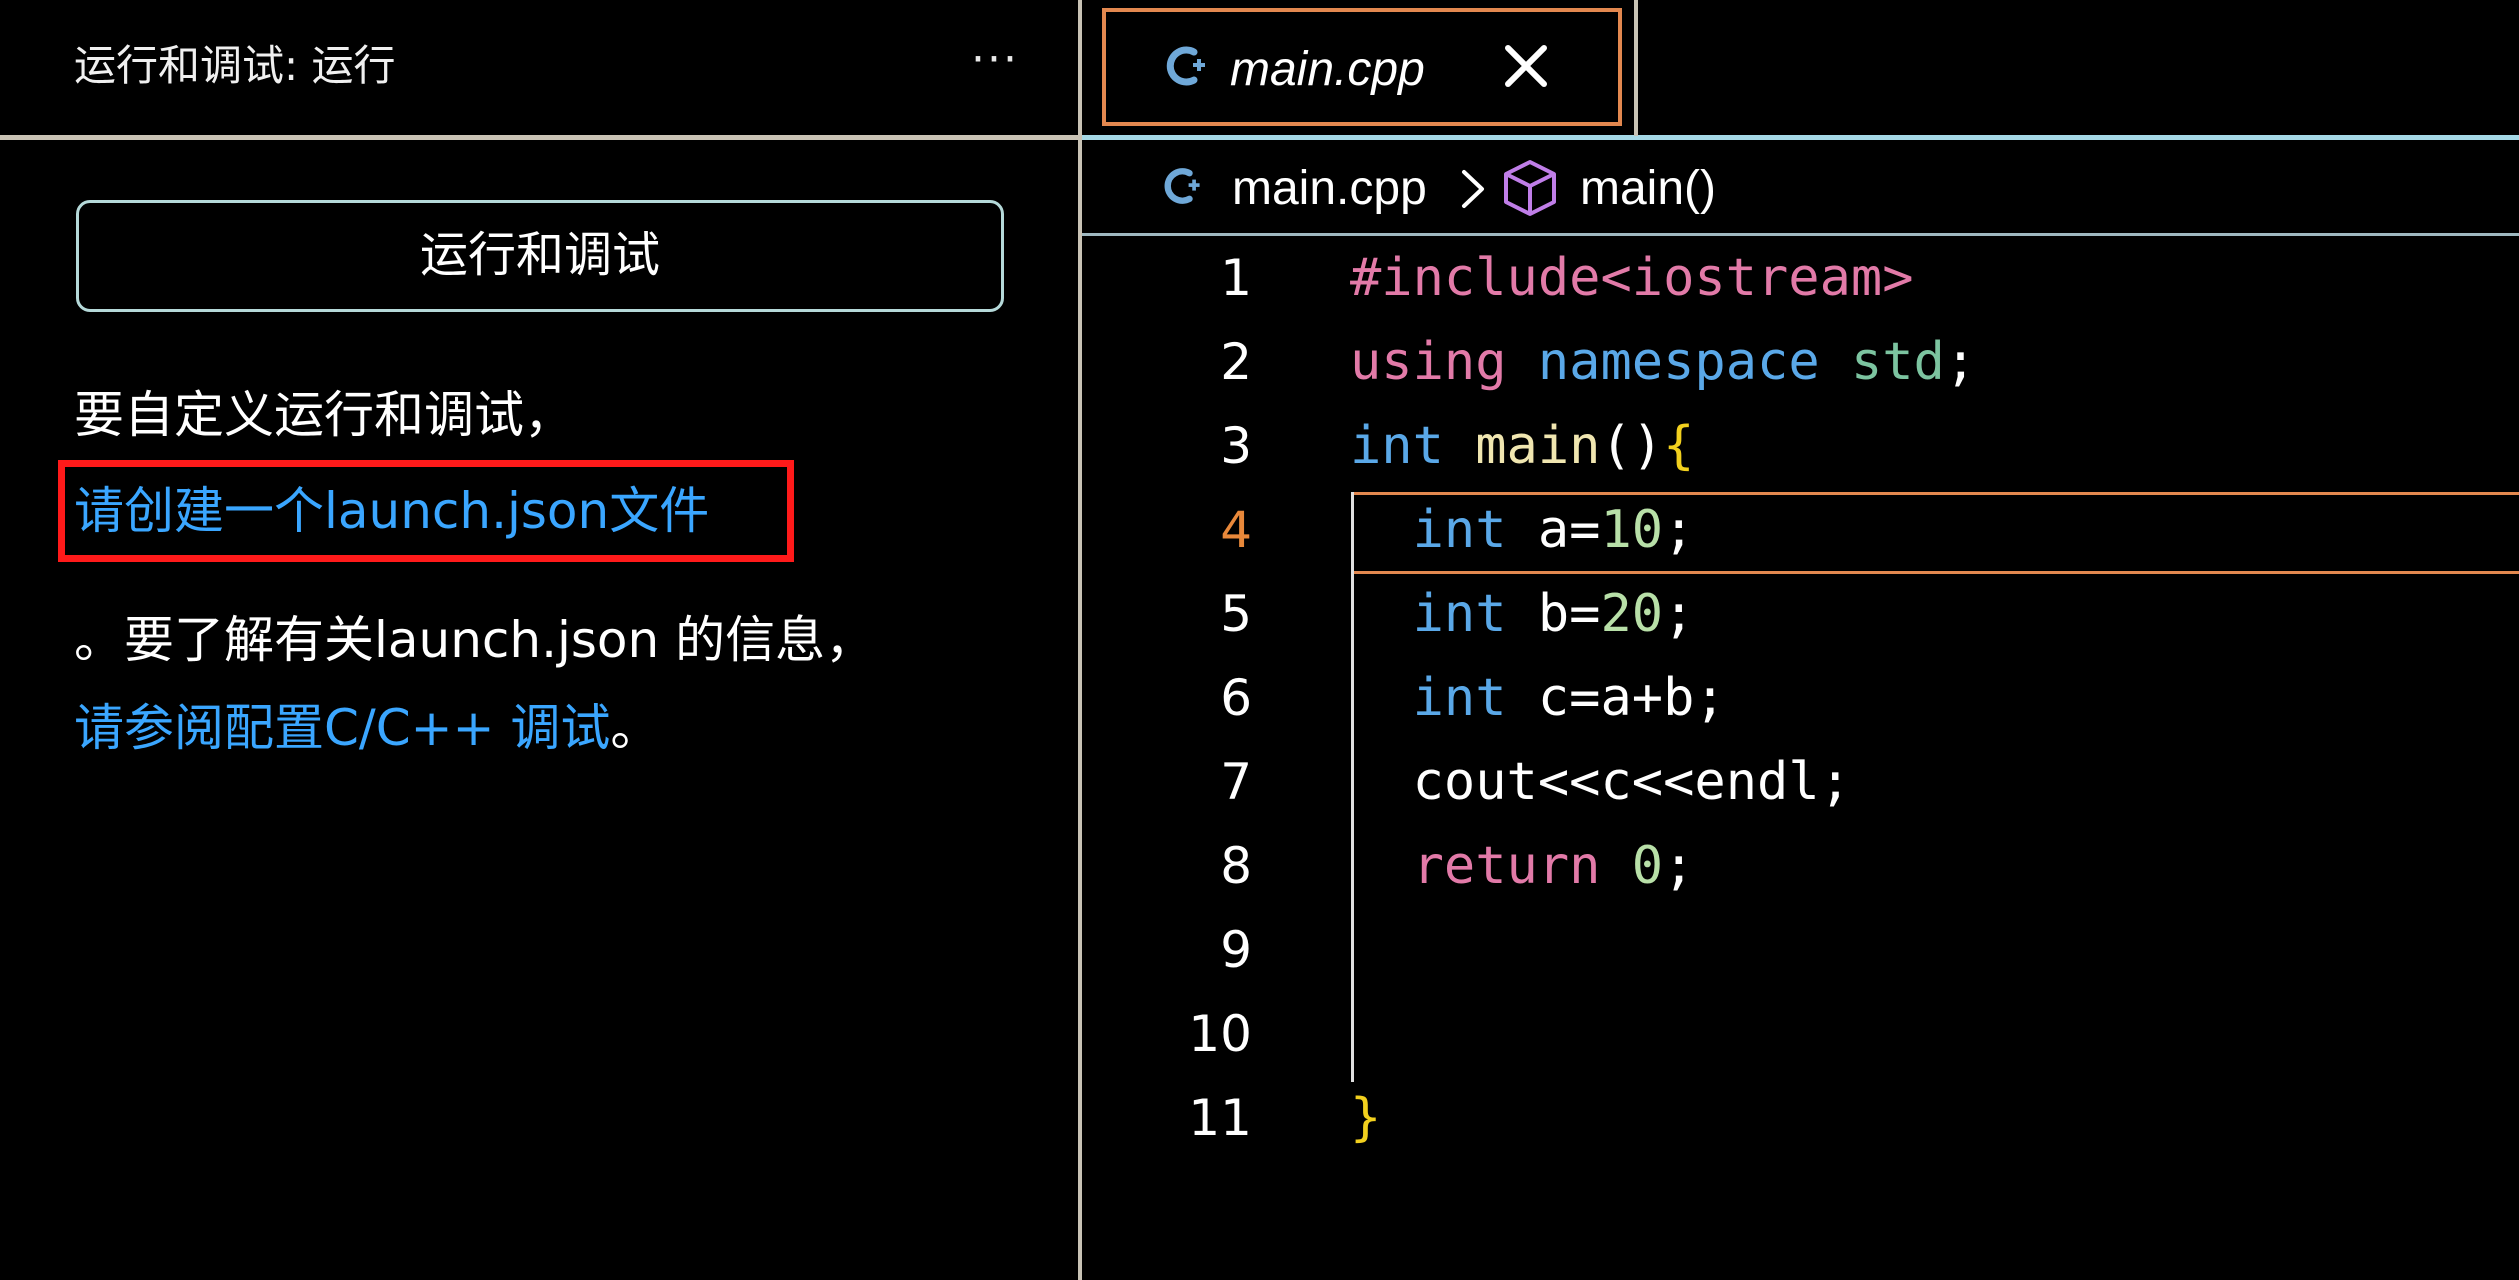 The height and width of the screenshot is (1280, 2519). Describe the element at coordinates (324, 415) in the screenshot. I see `help-text-customize: 要自定义运行和调试，` at that location.